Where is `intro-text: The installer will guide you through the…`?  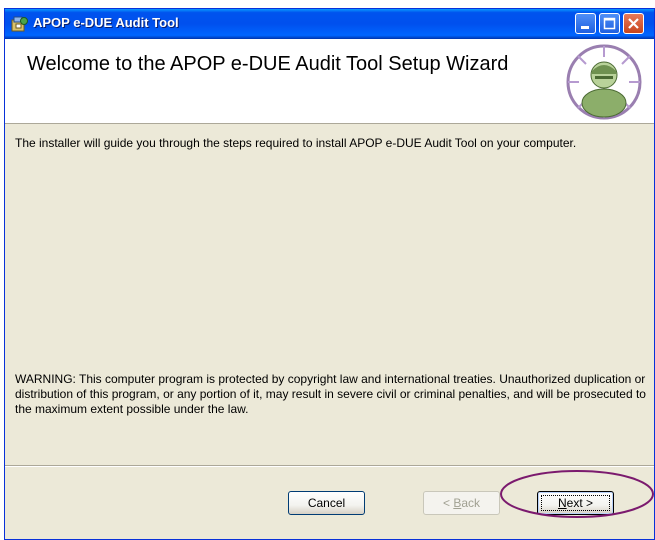 intro-text: The installer will guide you through the… is located at coordinates (296, 143).